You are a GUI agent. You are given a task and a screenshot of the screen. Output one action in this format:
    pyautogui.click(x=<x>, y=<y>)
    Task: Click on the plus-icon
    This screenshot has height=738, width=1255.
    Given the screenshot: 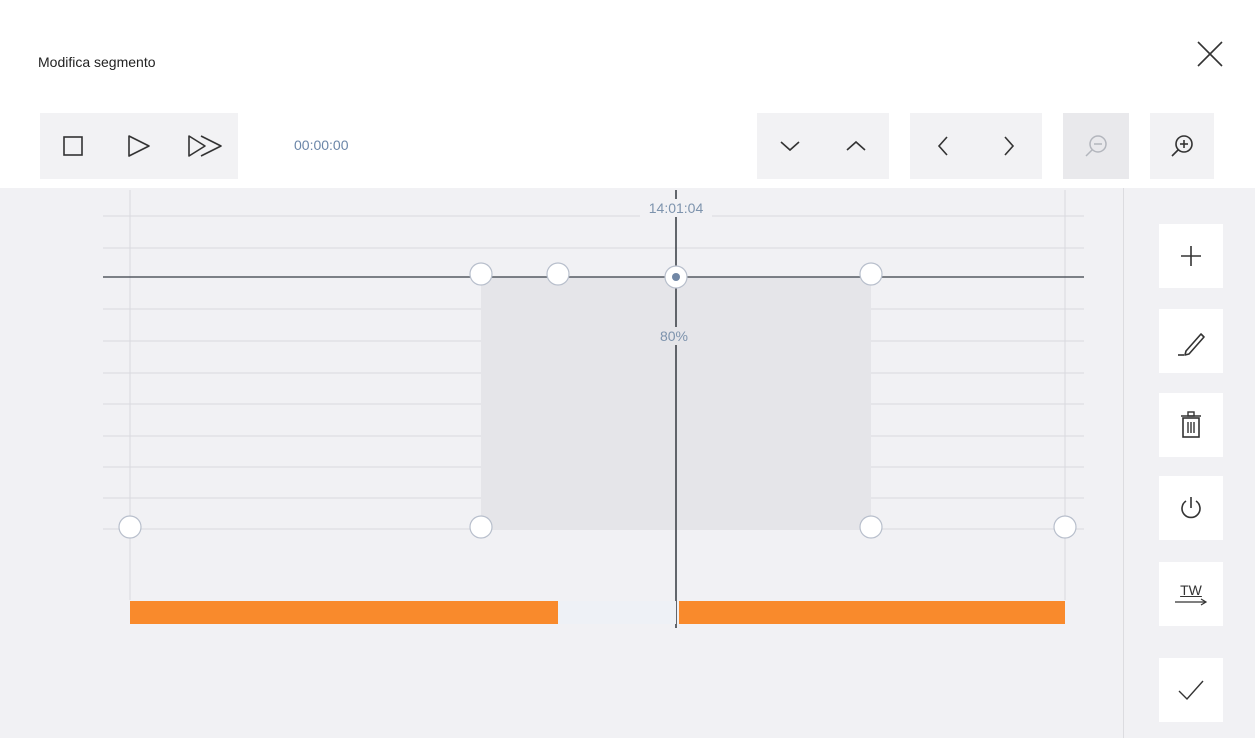 What is the action you would take?
    pyautogui.click(x=1191, y=256)
    